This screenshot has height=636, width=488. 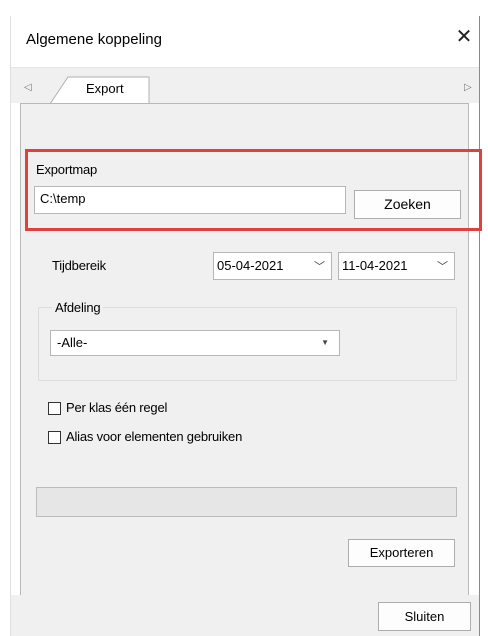 I want to click on afdeling-label: Afdeling, so click(x=78, y=307).